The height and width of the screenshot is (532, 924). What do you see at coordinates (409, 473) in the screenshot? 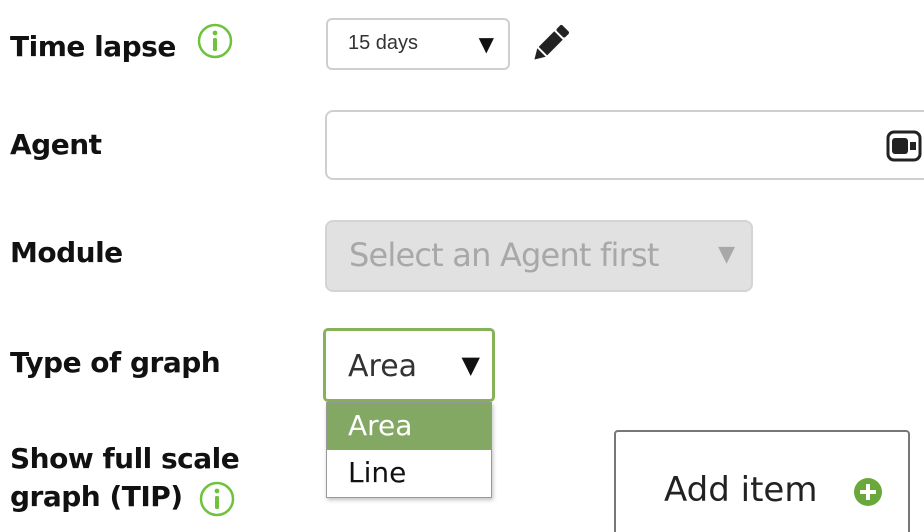
I see `dropdown-option-line: Line` at bounding box center [409, 473].